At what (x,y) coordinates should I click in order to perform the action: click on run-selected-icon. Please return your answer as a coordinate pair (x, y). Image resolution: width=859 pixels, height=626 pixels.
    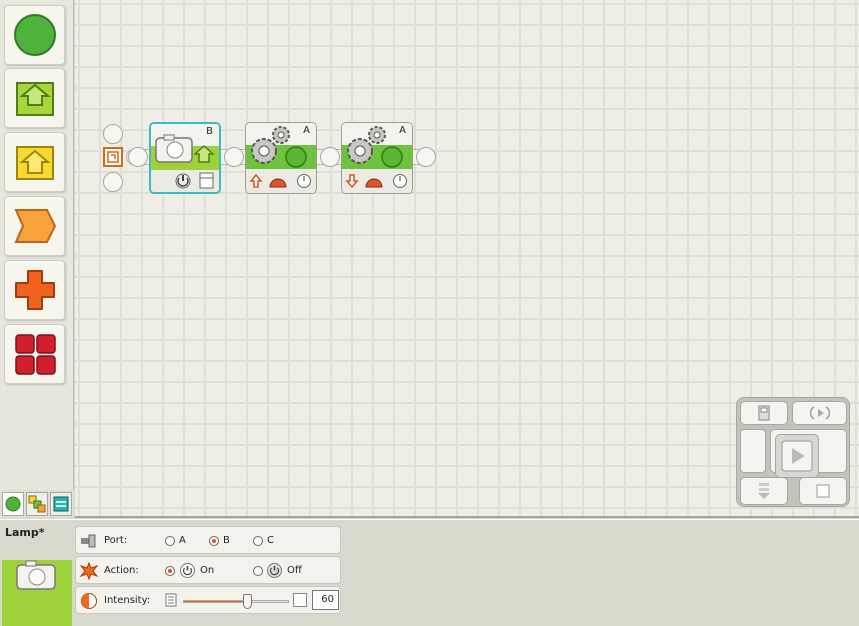
    Looking at the image, I should click on (819, 413).